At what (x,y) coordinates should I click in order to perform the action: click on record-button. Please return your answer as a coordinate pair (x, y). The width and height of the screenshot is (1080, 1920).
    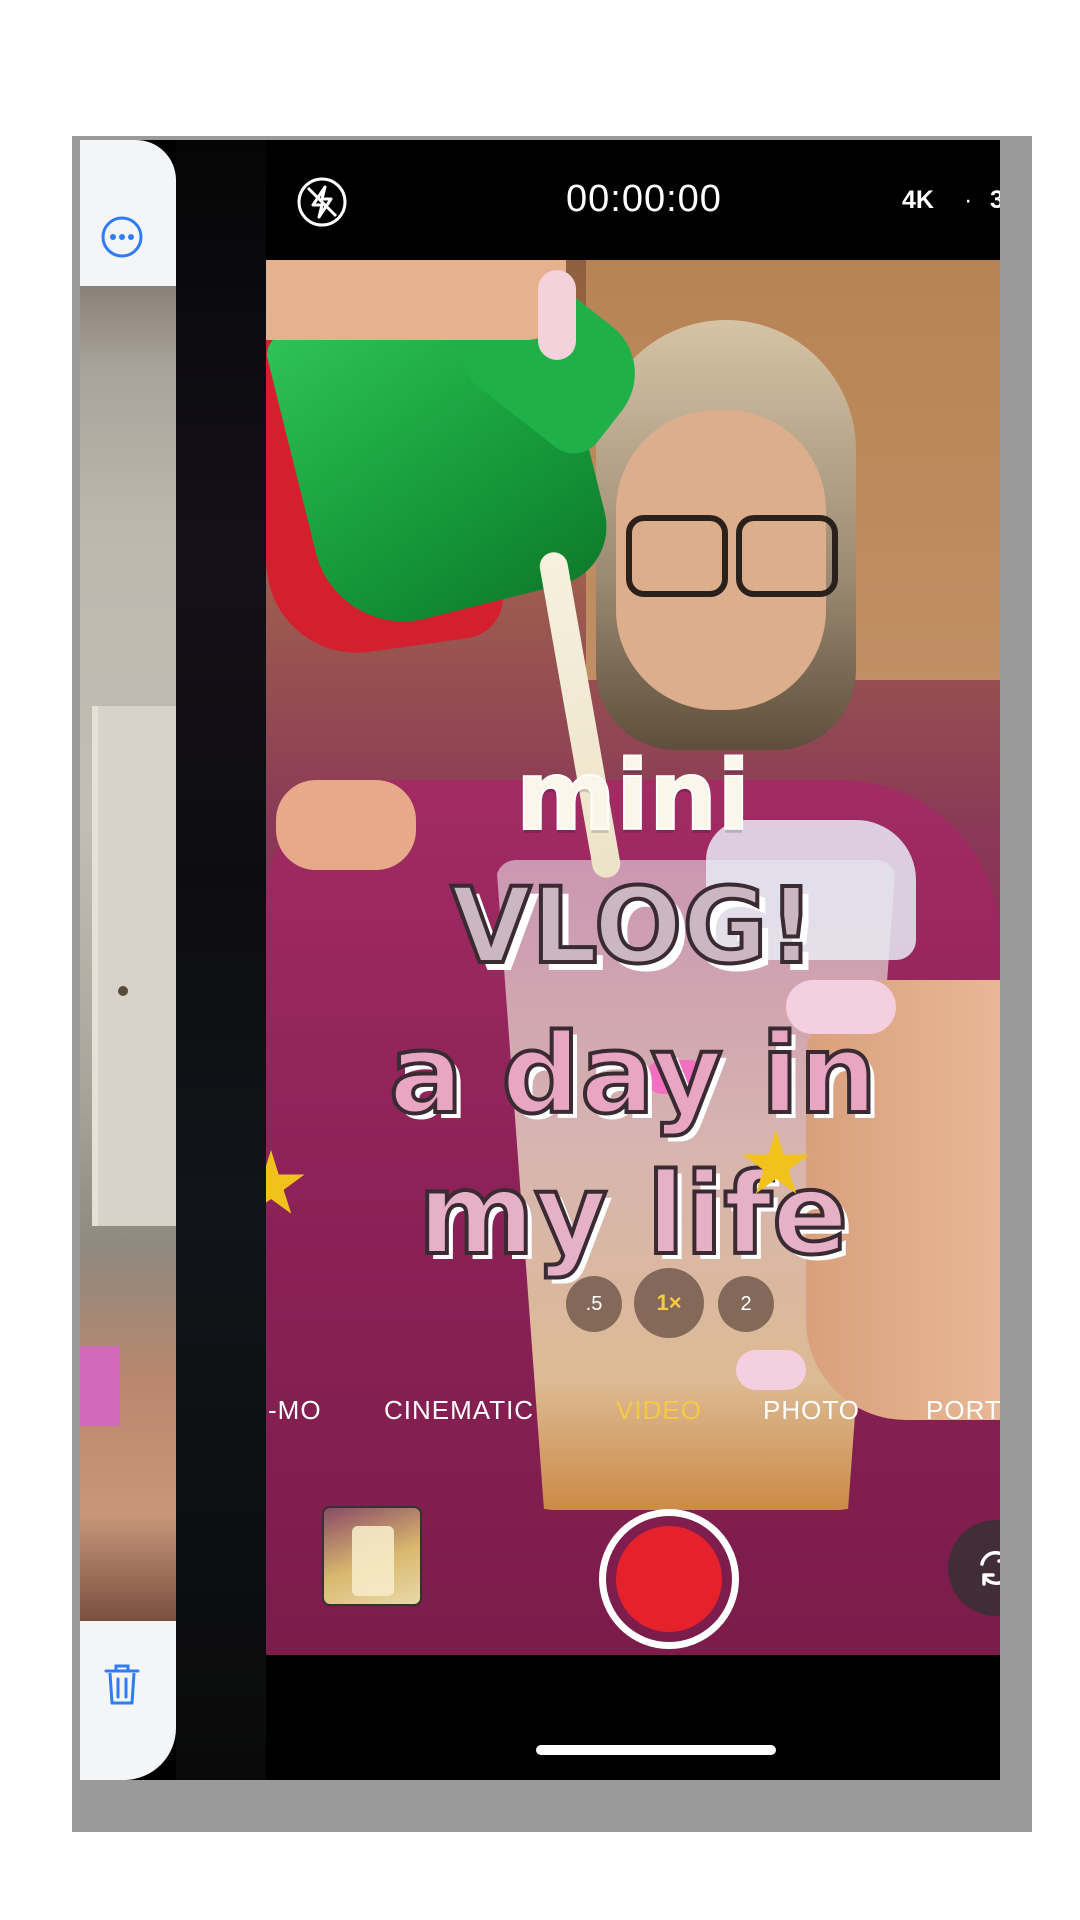
    Looking at the image, I should click on (669, 1579).